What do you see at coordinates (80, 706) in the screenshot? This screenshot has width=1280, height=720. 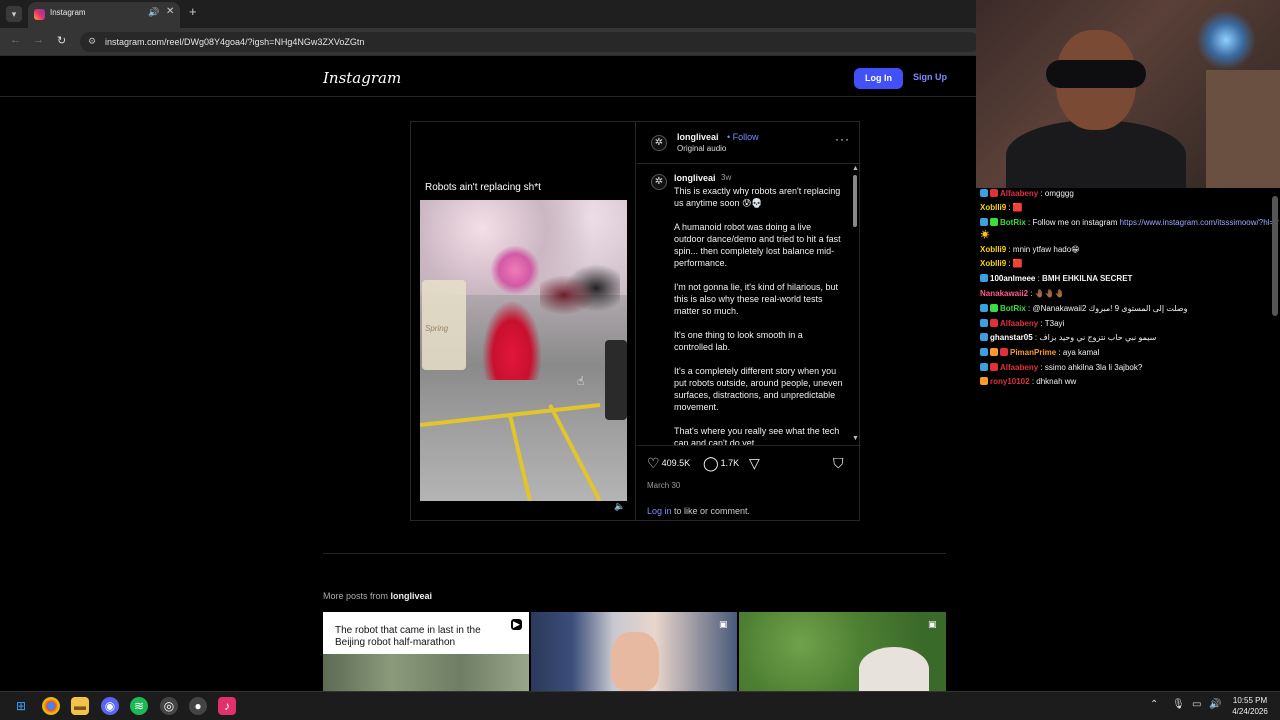 I see `file-explorer-icon: ▬` at bounding box center [80, 706].